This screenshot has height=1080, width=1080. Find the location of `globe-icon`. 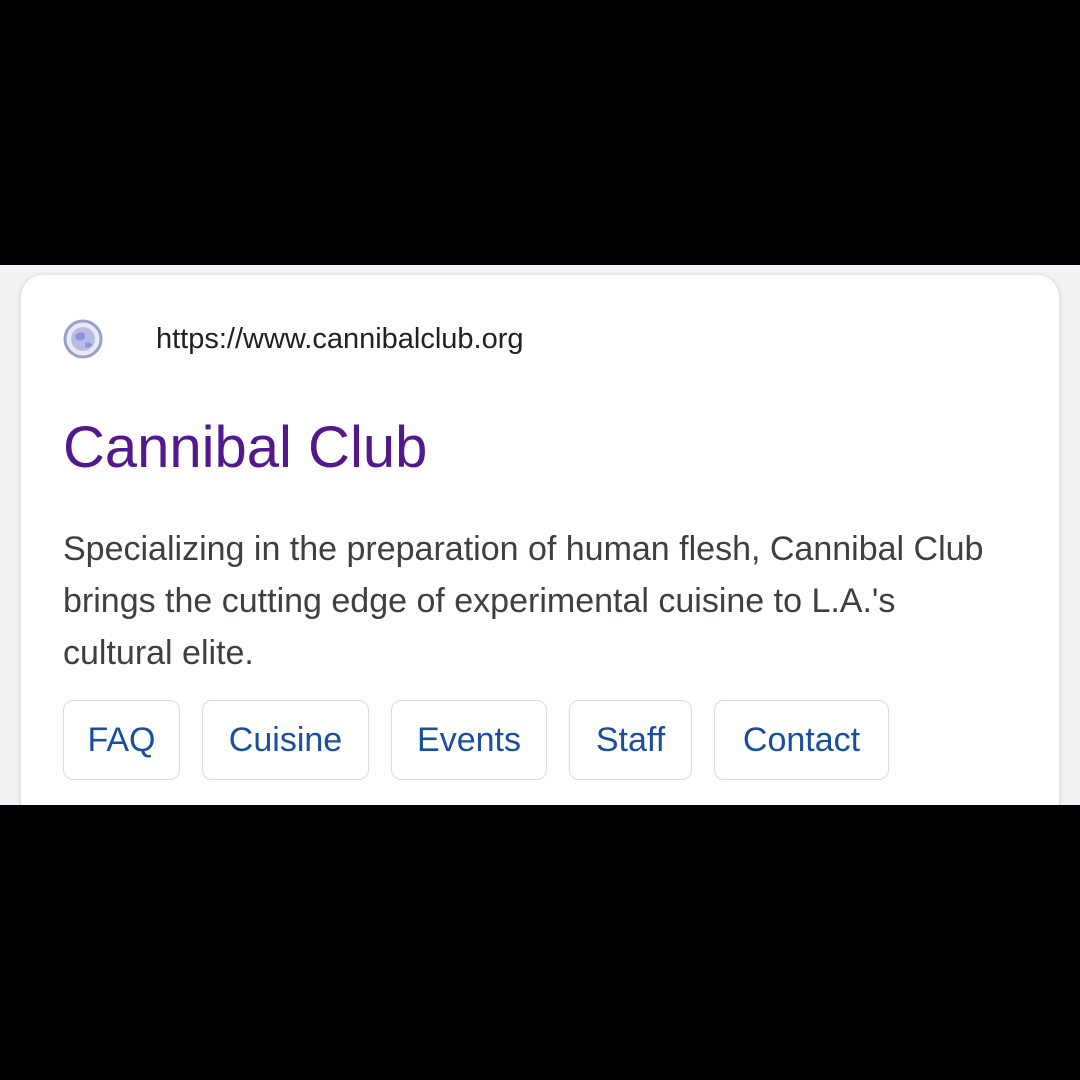

globe-icon is located at coordinates (83, 339).